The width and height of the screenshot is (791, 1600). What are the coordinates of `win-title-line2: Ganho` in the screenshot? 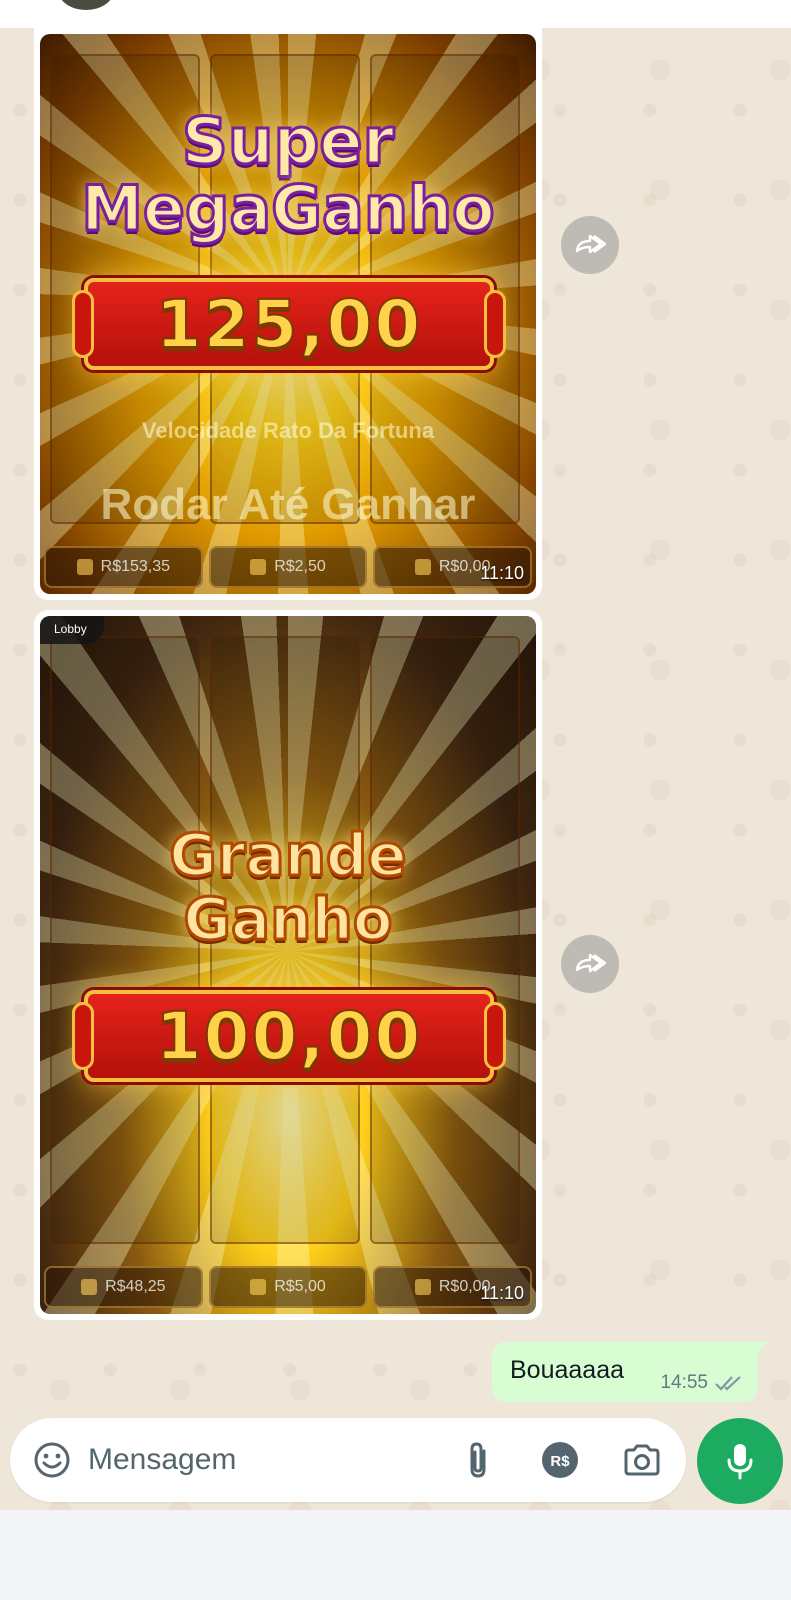 It's located at (288, 919).